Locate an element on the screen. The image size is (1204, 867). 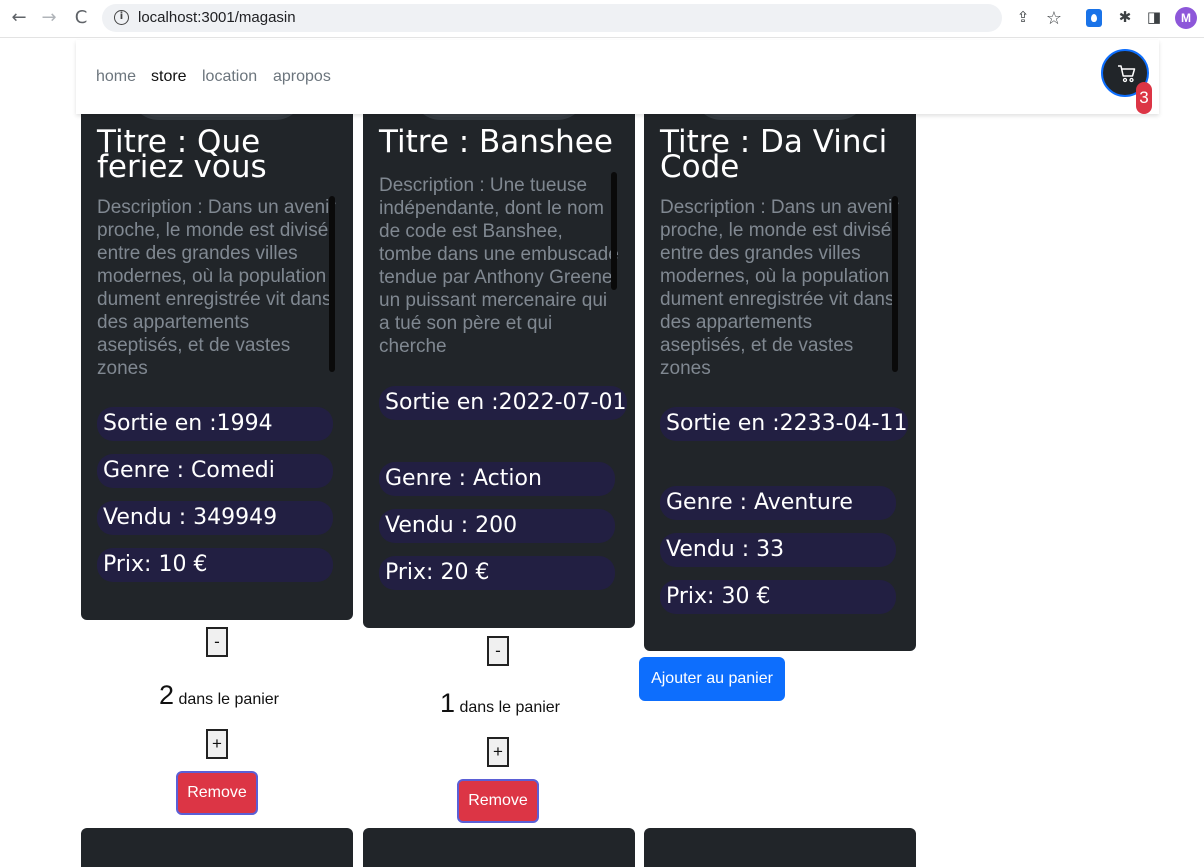
sold-pill: Vendu : 33 is located at coordinates (778, 550).